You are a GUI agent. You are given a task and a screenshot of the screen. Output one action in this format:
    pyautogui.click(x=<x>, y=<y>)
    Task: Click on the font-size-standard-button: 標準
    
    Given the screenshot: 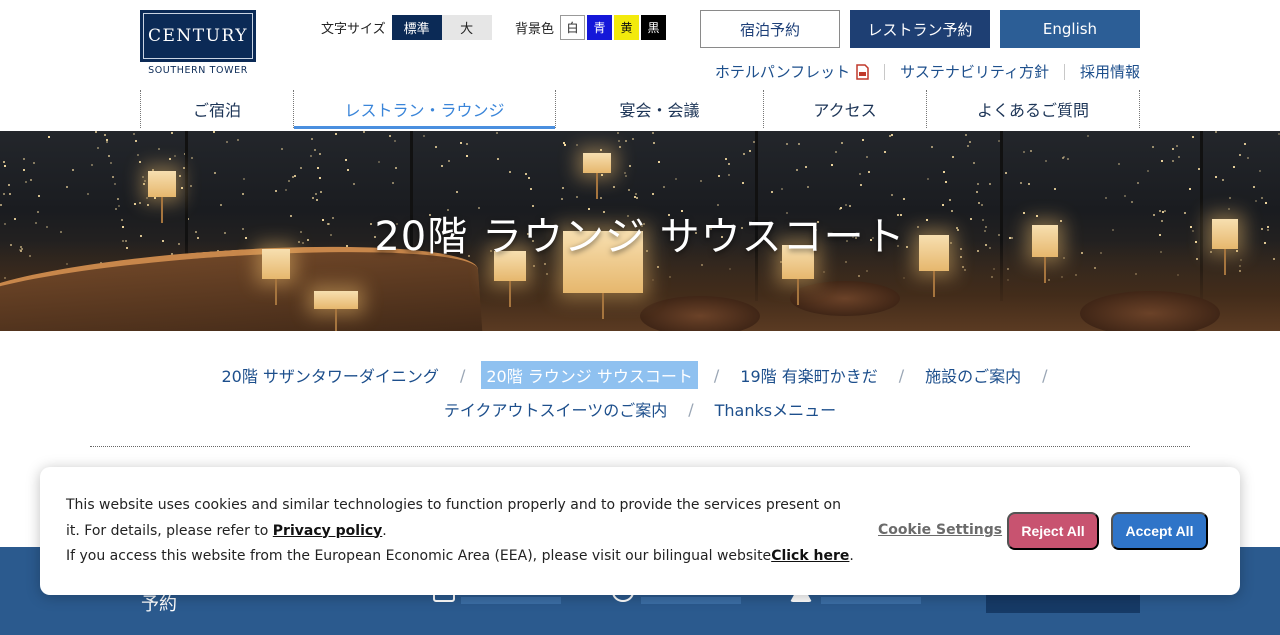 What is the action you would take?
    pyautogui.click(x=416, y=27)
    